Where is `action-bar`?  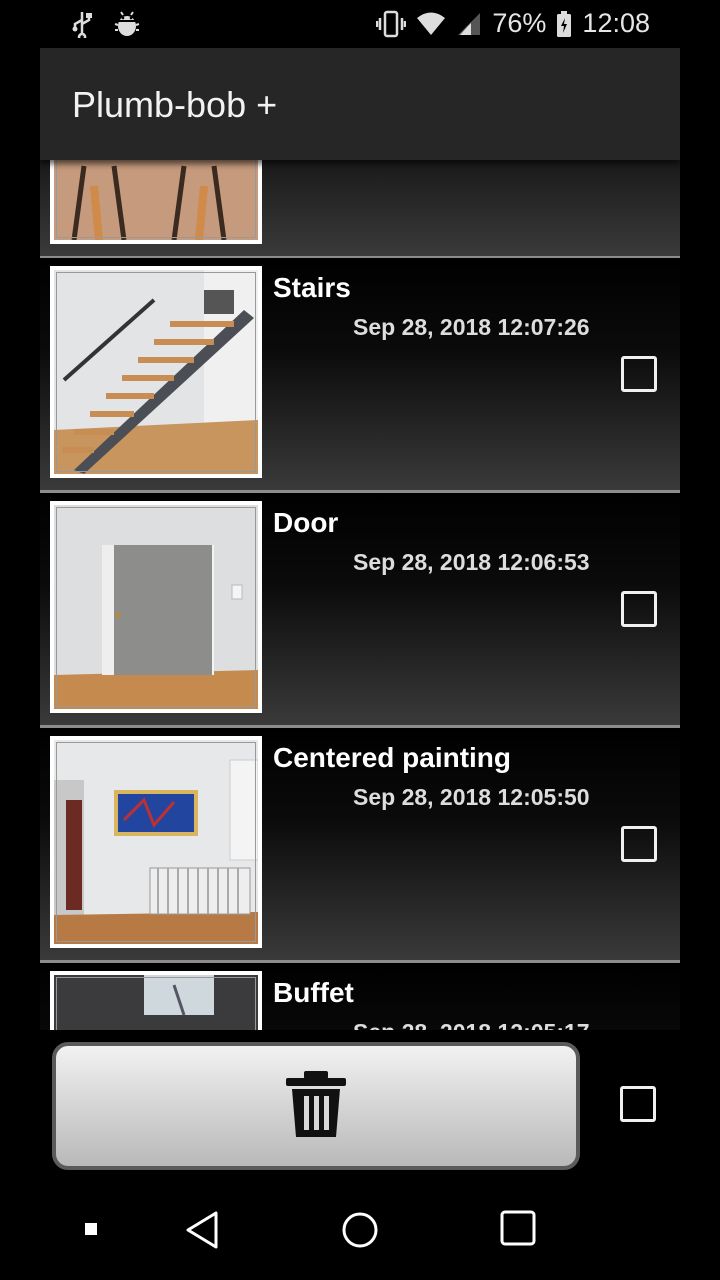
action-bar is located at coordinates (360, 1110).